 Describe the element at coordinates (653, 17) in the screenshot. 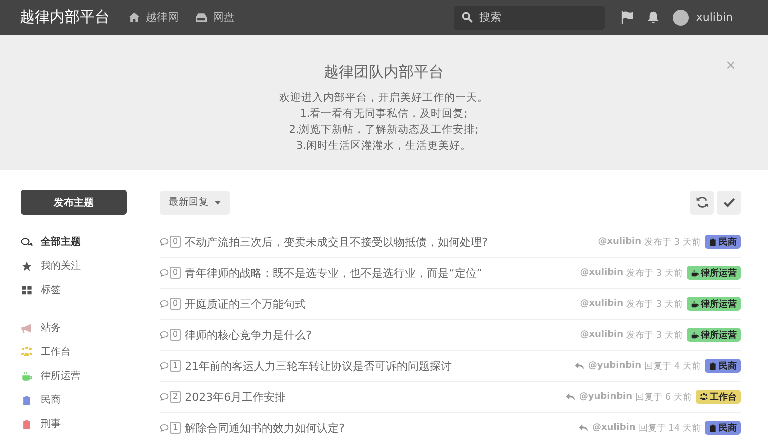

I see `bell-icon` at that location.